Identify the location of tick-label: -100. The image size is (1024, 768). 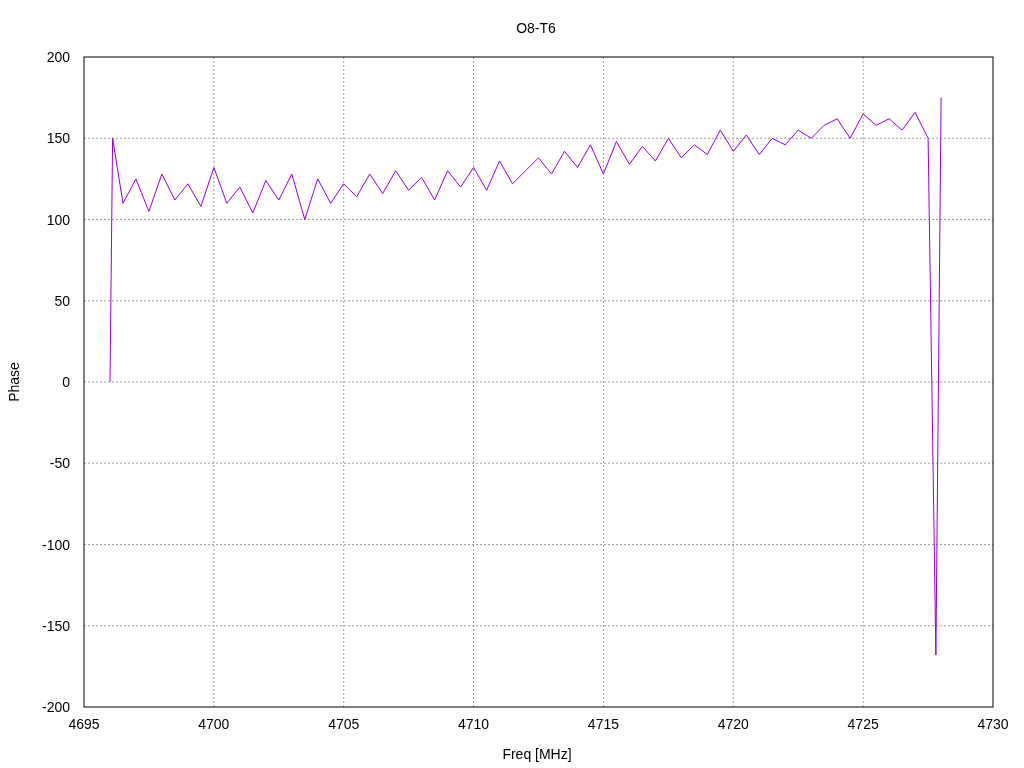
(55, 544).